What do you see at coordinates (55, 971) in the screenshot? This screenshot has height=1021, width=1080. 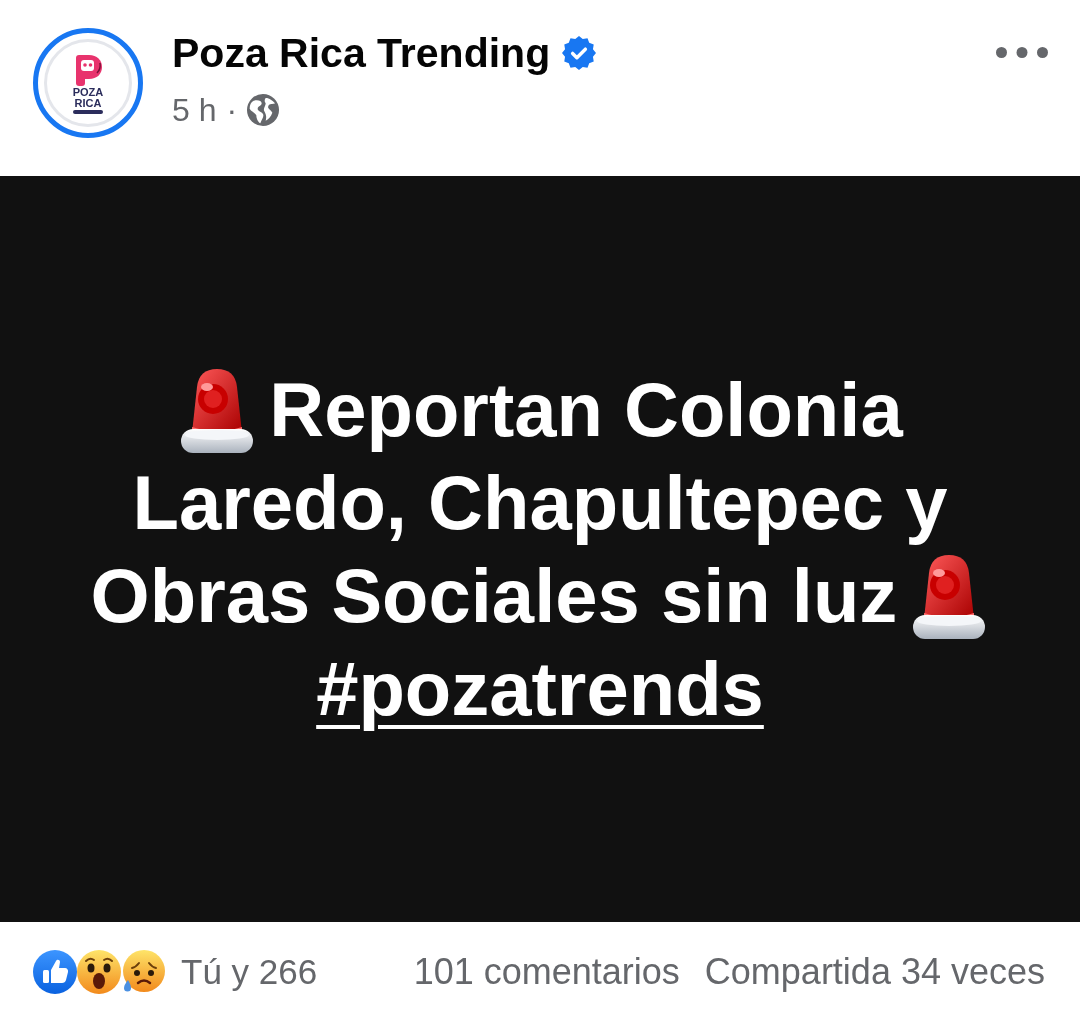 I see `thumbs-up-icon` at bounding box center [55, 971].